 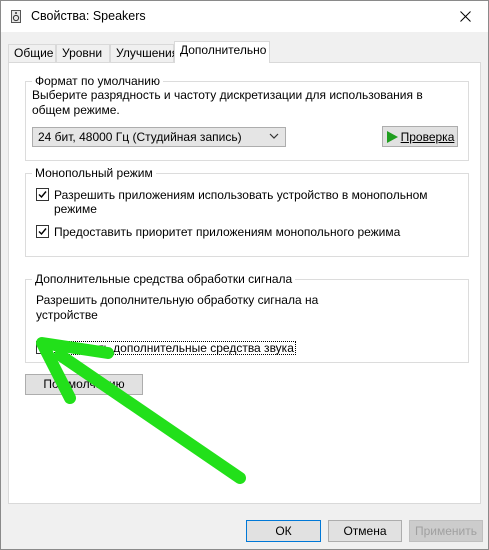 I want to click on ok-button: ОК, so click(x=283, y=531).